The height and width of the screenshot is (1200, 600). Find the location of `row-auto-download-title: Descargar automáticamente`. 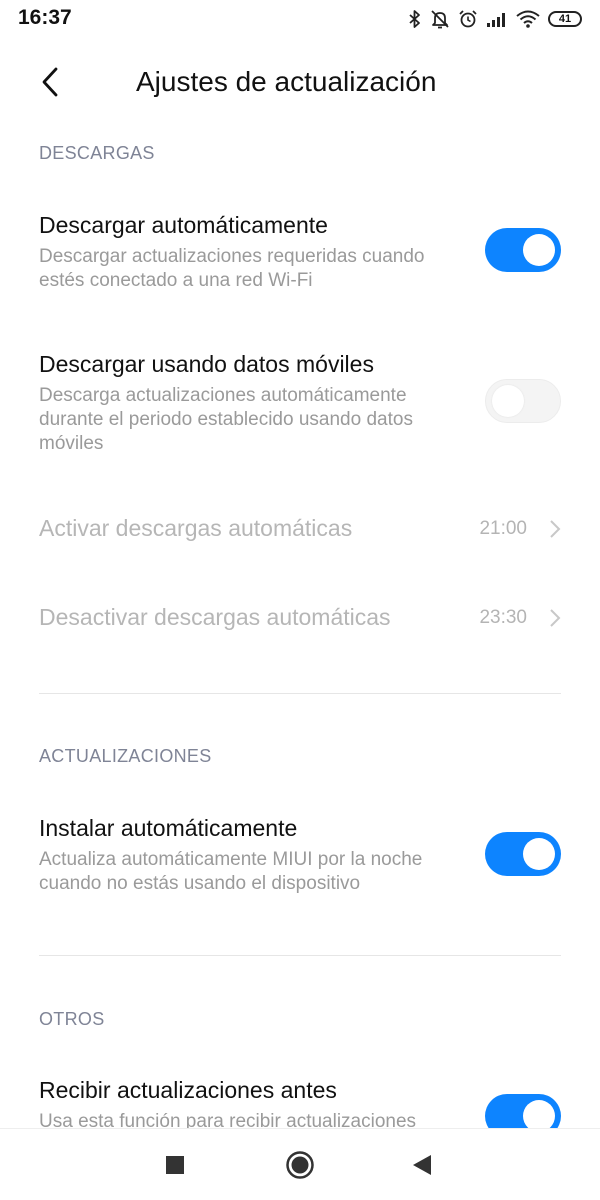

row-auto-download-title: Descargar automáticamente is located at coordinates (183, 225).